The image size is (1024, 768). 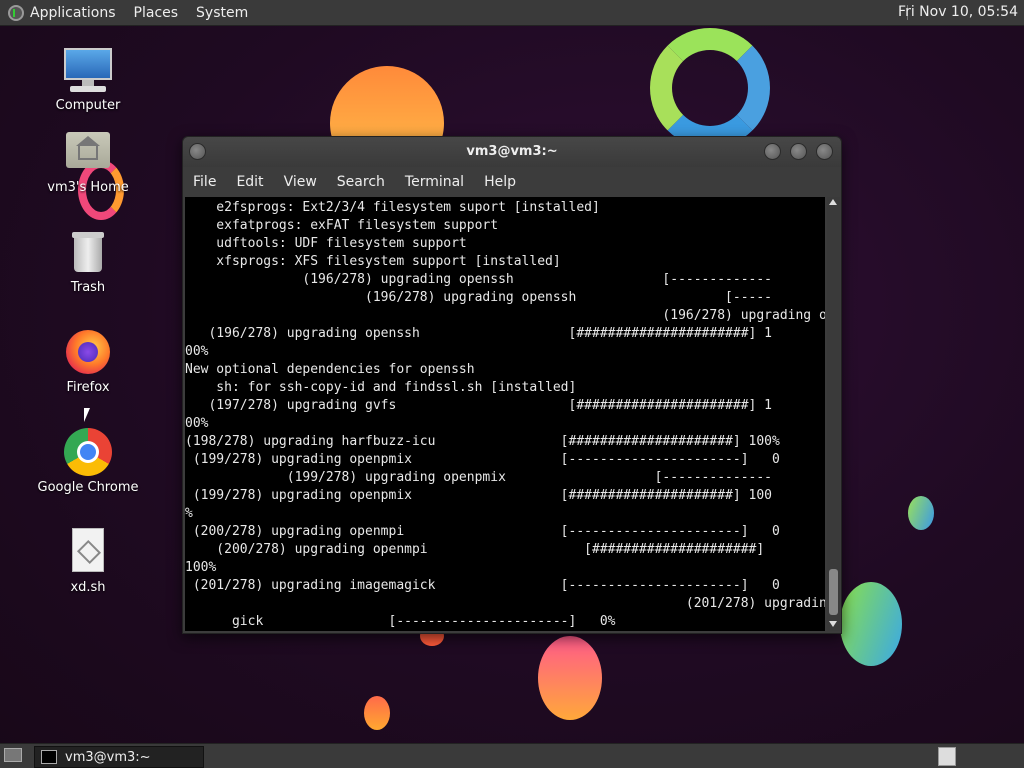 What do you see at coordinates (833, 414) in the screenshot?
I see `terminal-scrollbar` at bounding box center [833, 414].